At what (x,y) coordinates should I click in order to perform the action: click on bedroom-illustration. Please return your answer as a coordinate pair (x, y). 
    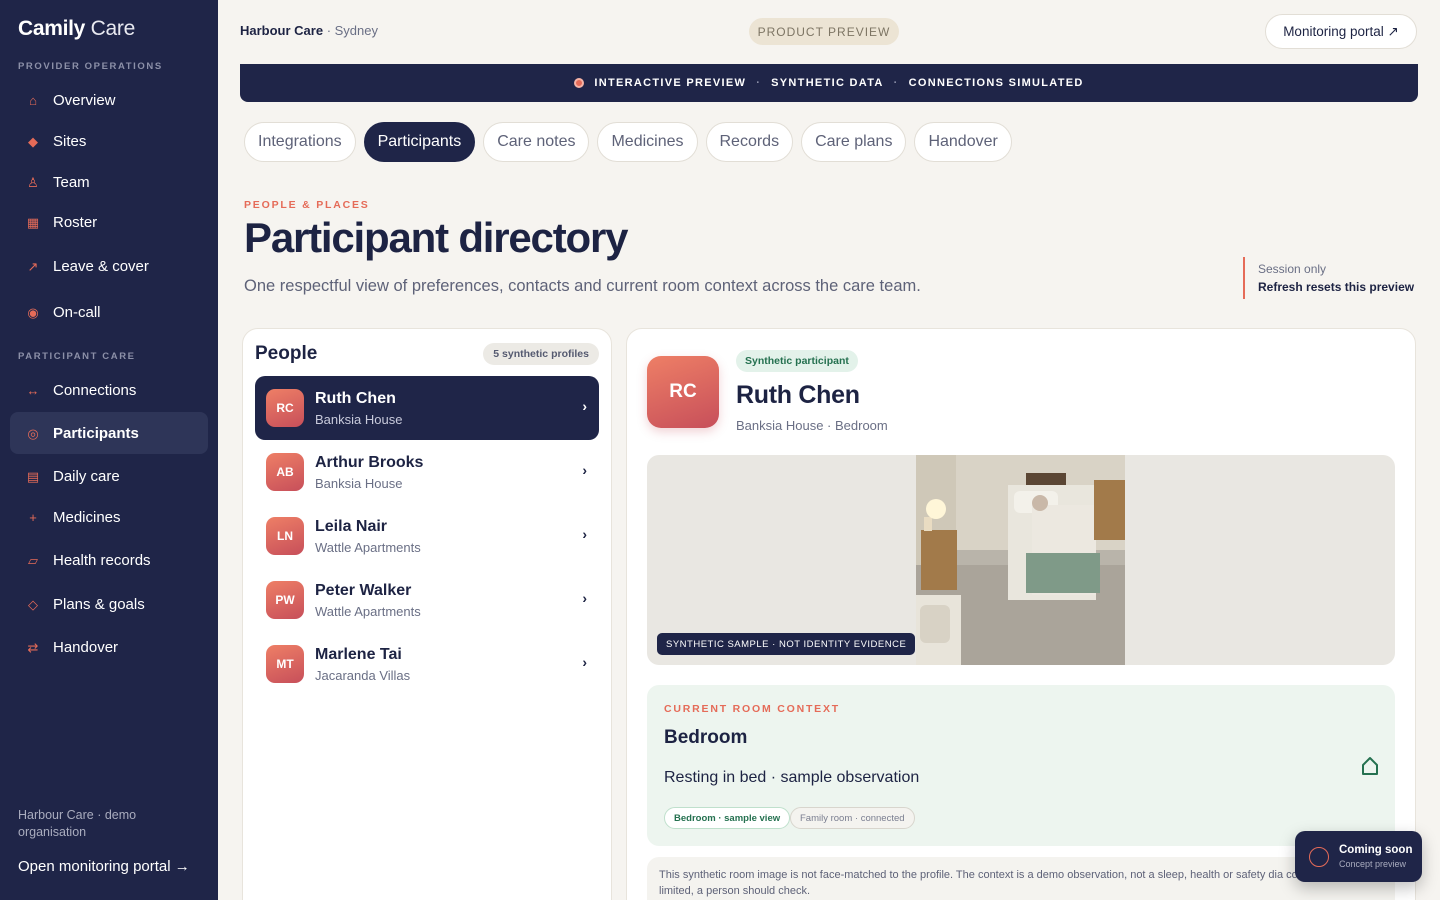
    Looking at the image, I should click on (1020, 560).